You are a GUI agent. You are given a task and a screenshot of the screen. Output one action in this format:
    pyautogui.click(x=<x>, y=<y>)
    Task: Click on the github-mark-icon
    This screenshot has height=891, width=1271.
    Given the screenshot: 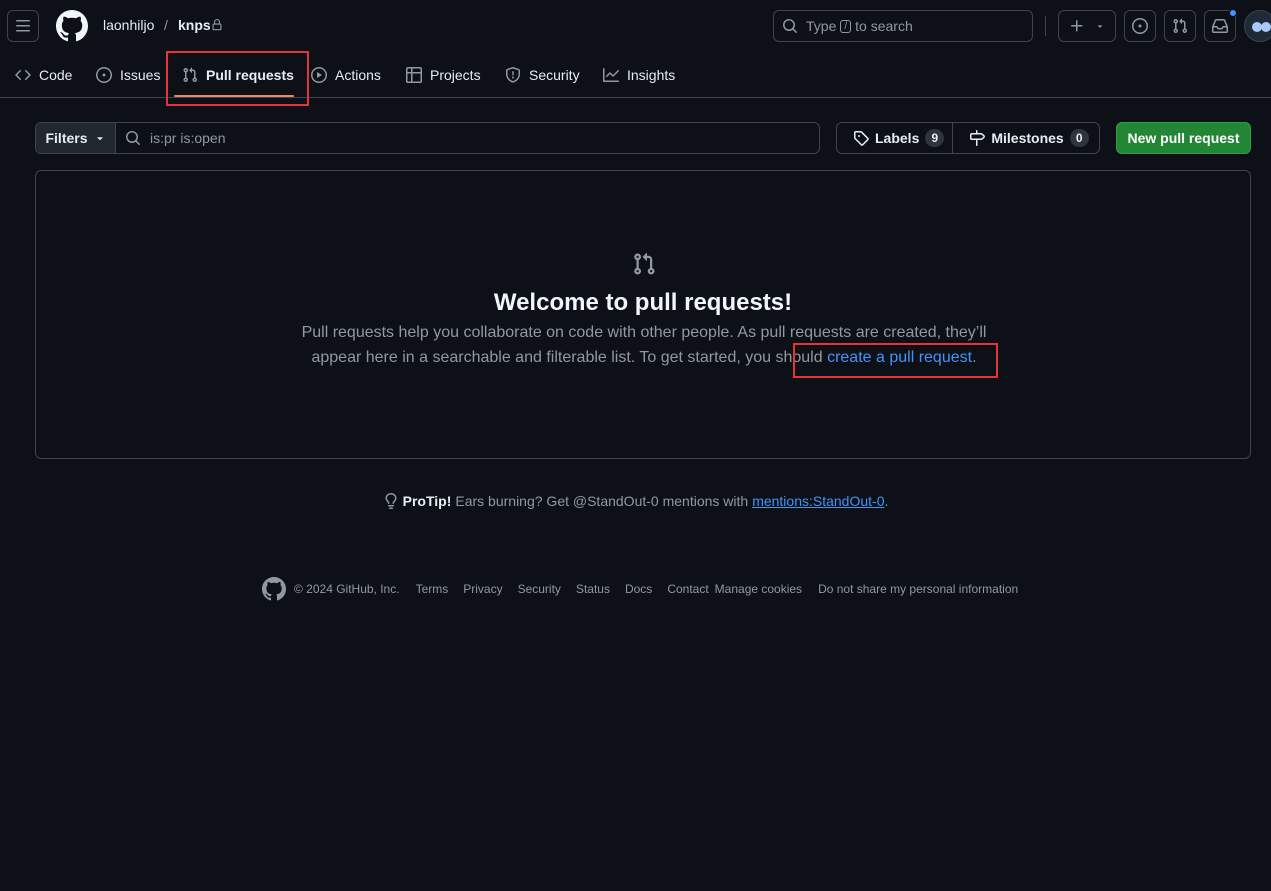 What is the action you would take?
    pyautogui.click(x=274, y=589)
    